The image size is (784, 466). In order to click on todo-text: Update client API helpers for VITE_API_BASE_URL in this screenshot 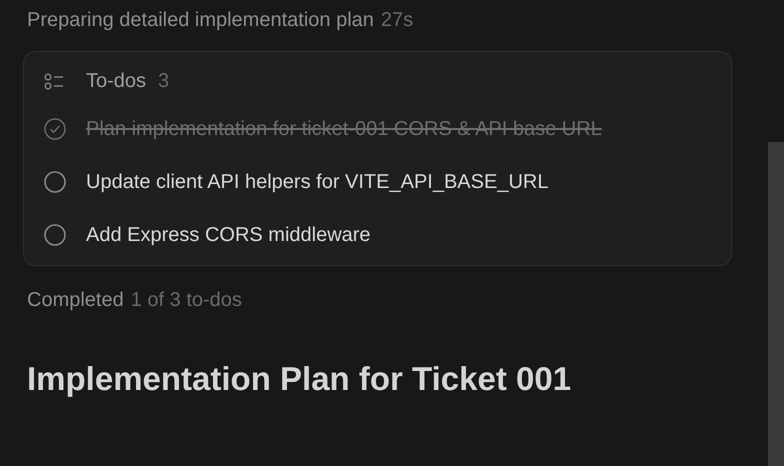, I will do `click(317, 182)`.